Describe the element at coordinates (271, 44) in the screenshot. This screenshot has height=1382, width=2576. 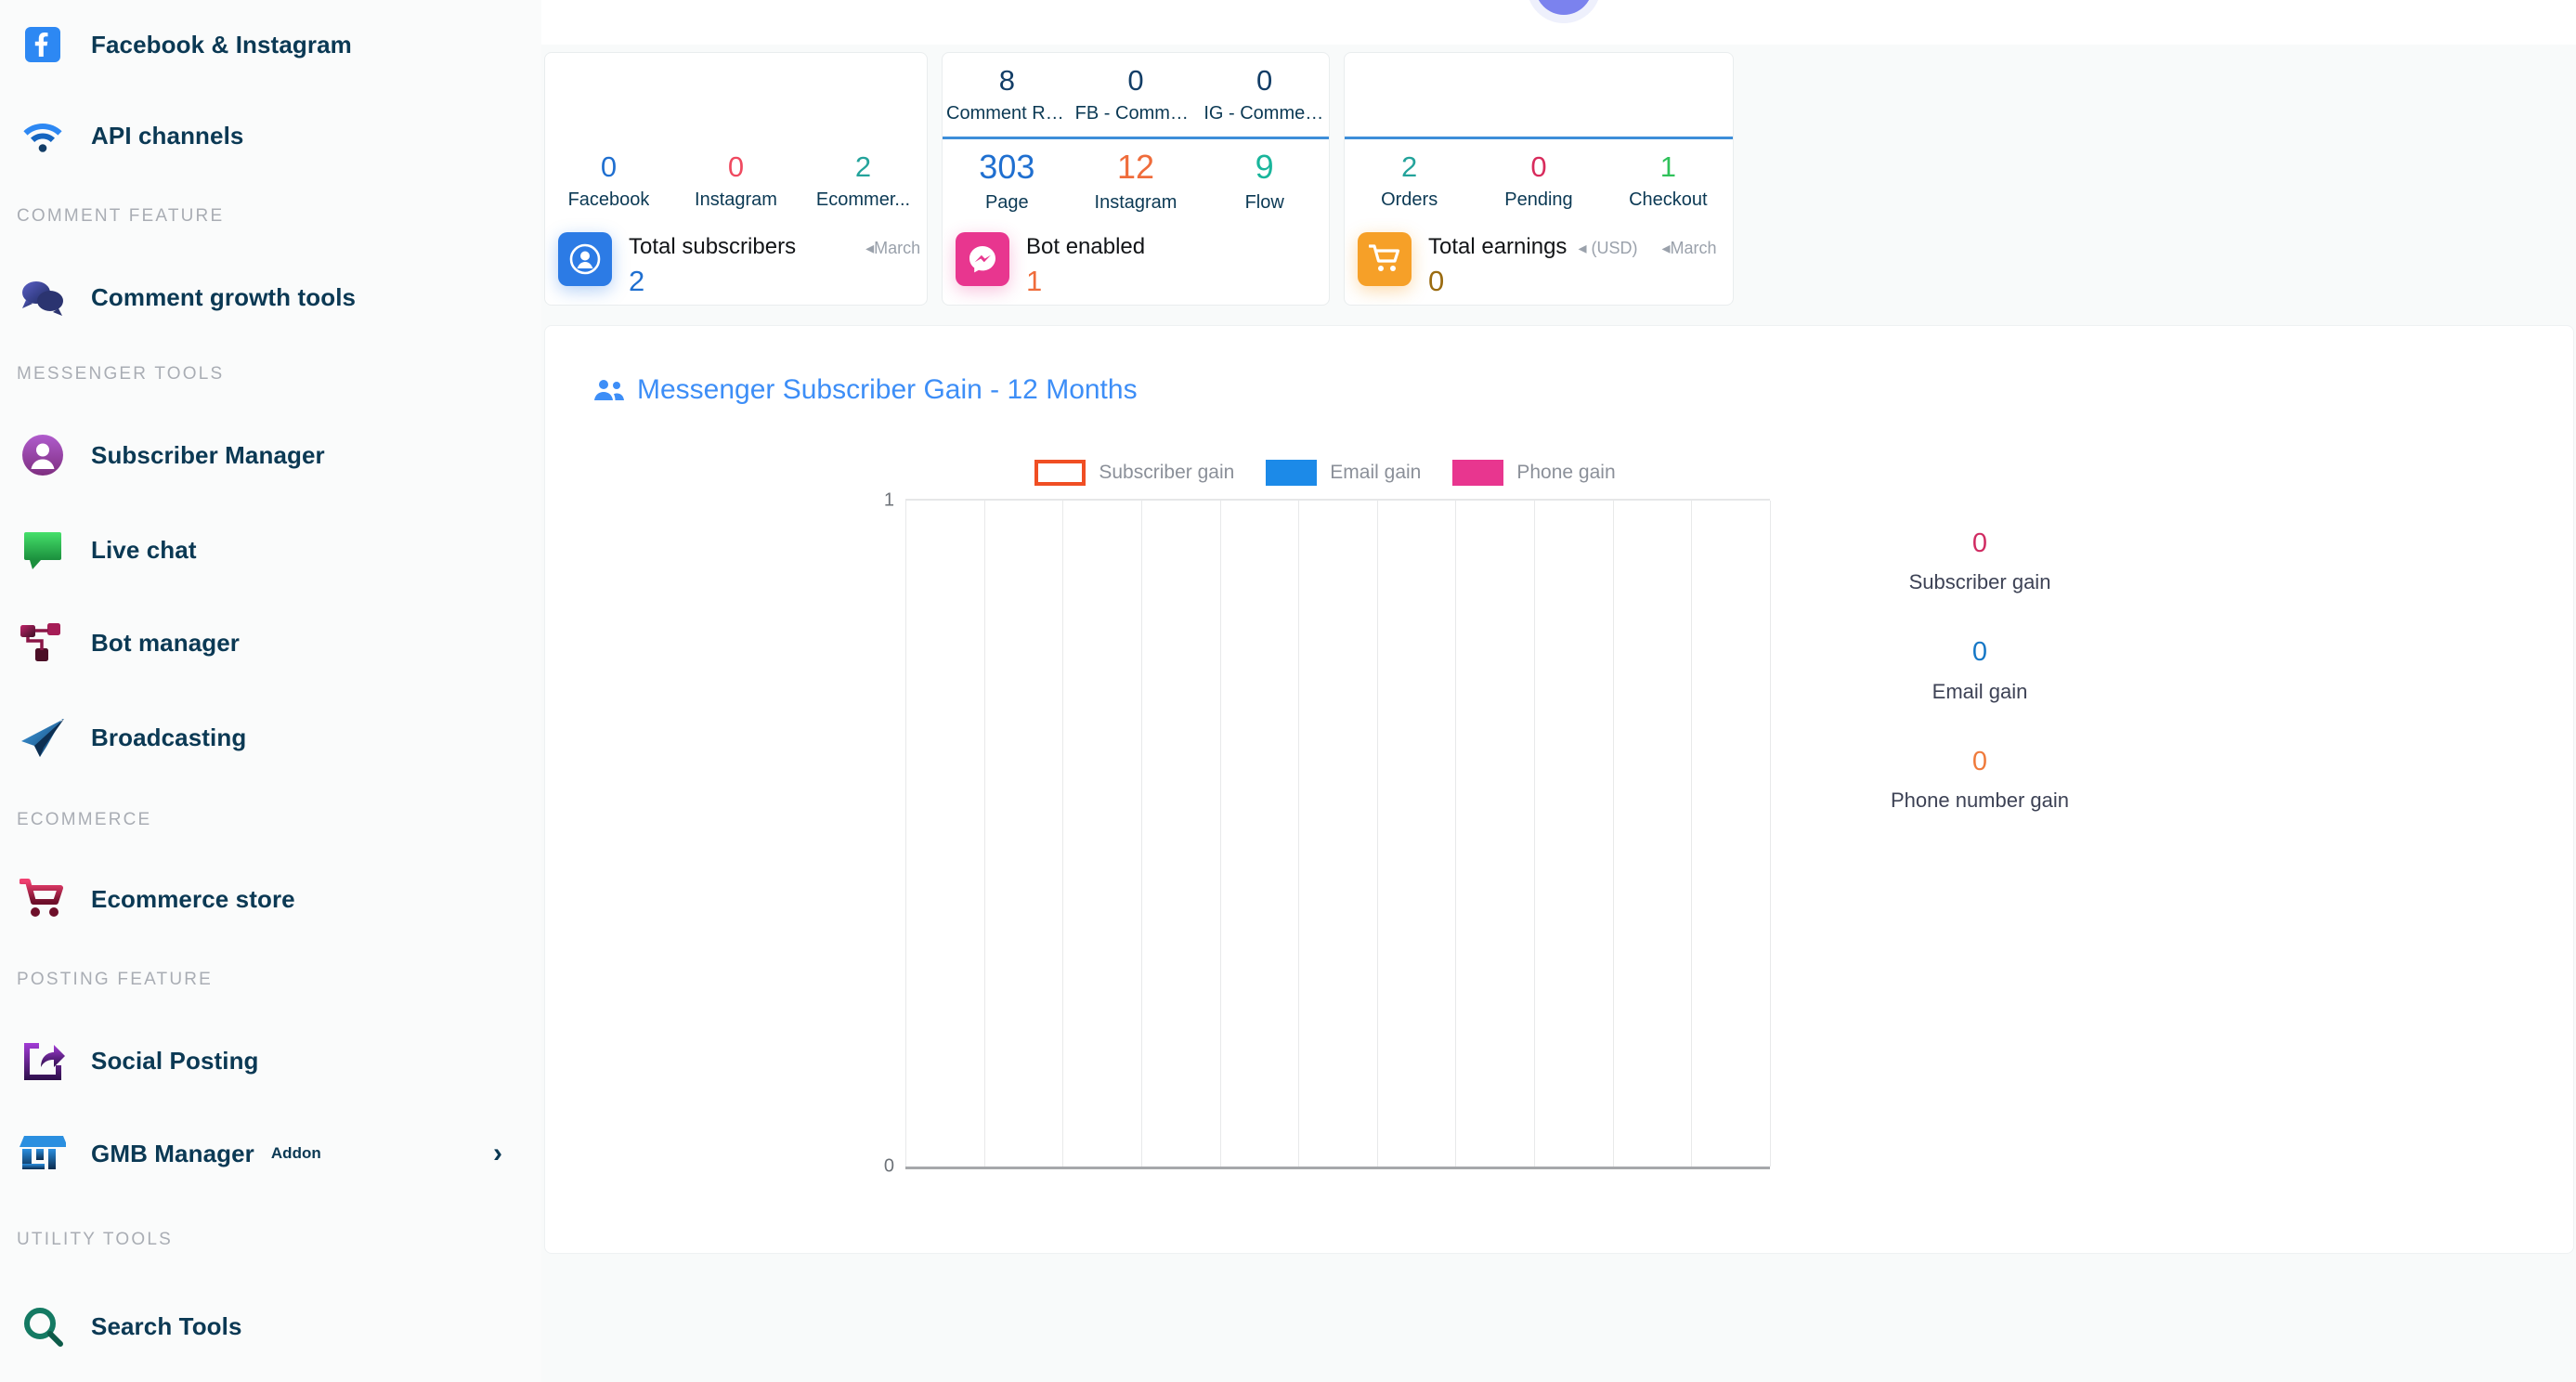
I see `sidebar-item-facebook-instagram: Facebook & Instagram` at that location.